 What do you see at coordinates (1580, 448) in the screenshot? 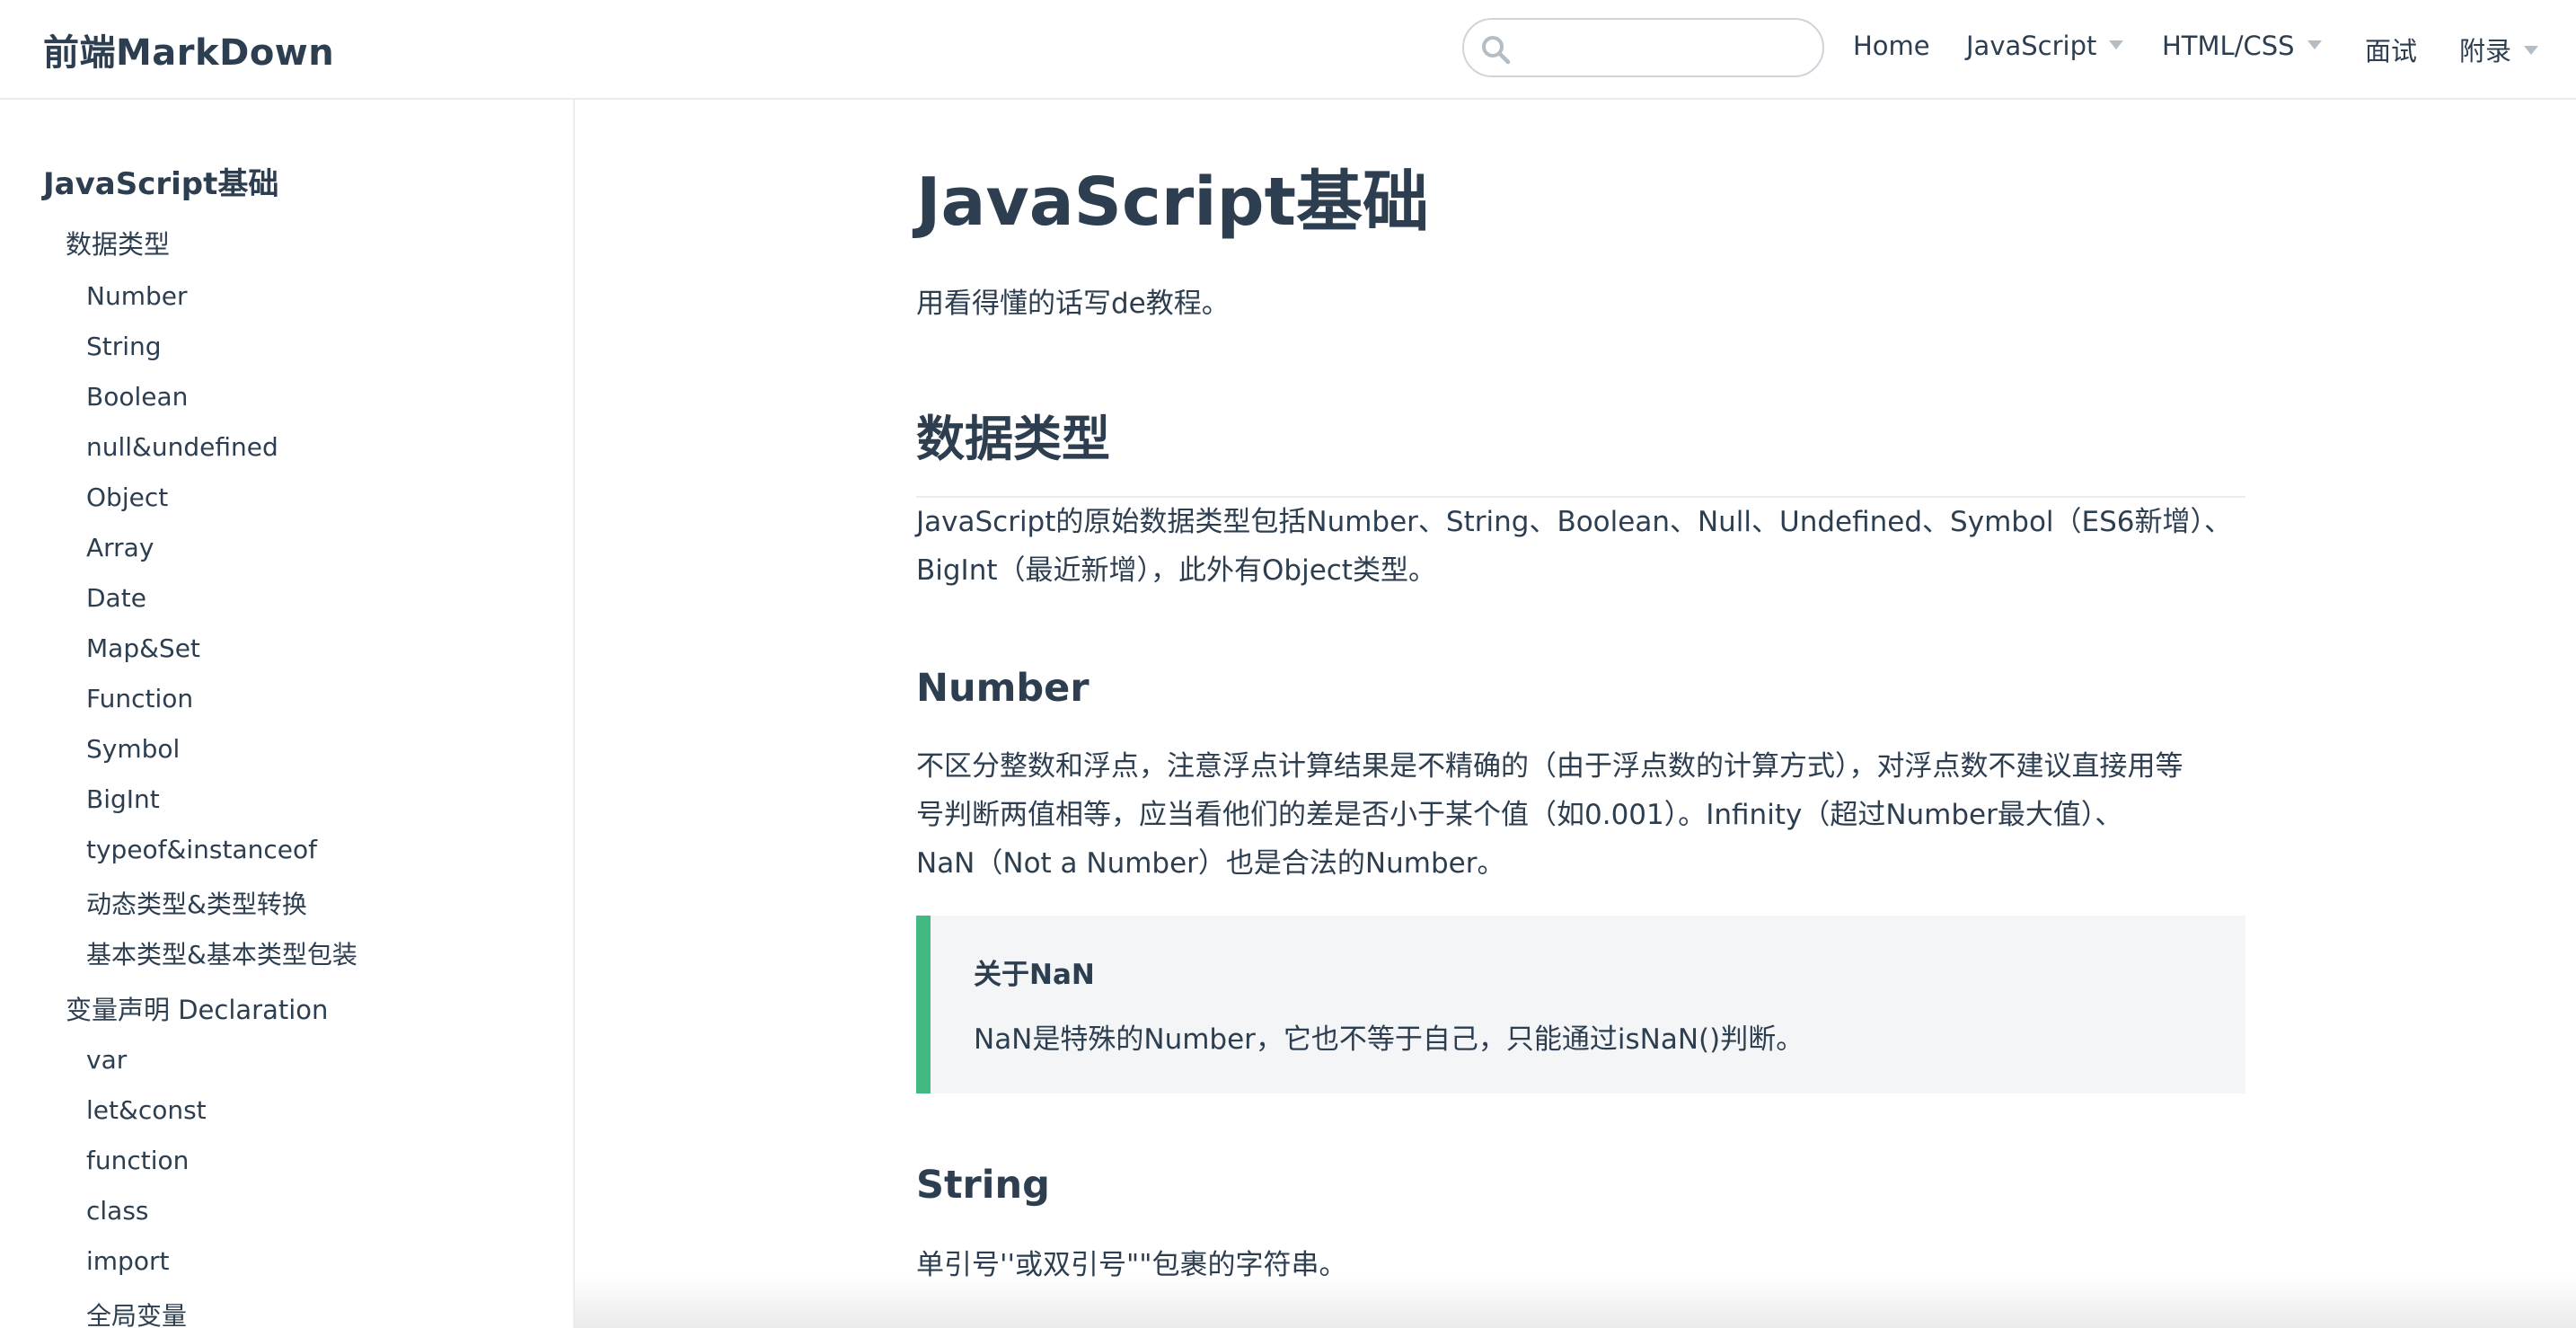
I see `section-heading-data-types: 数据类型` at bounding box center [1580, 448].